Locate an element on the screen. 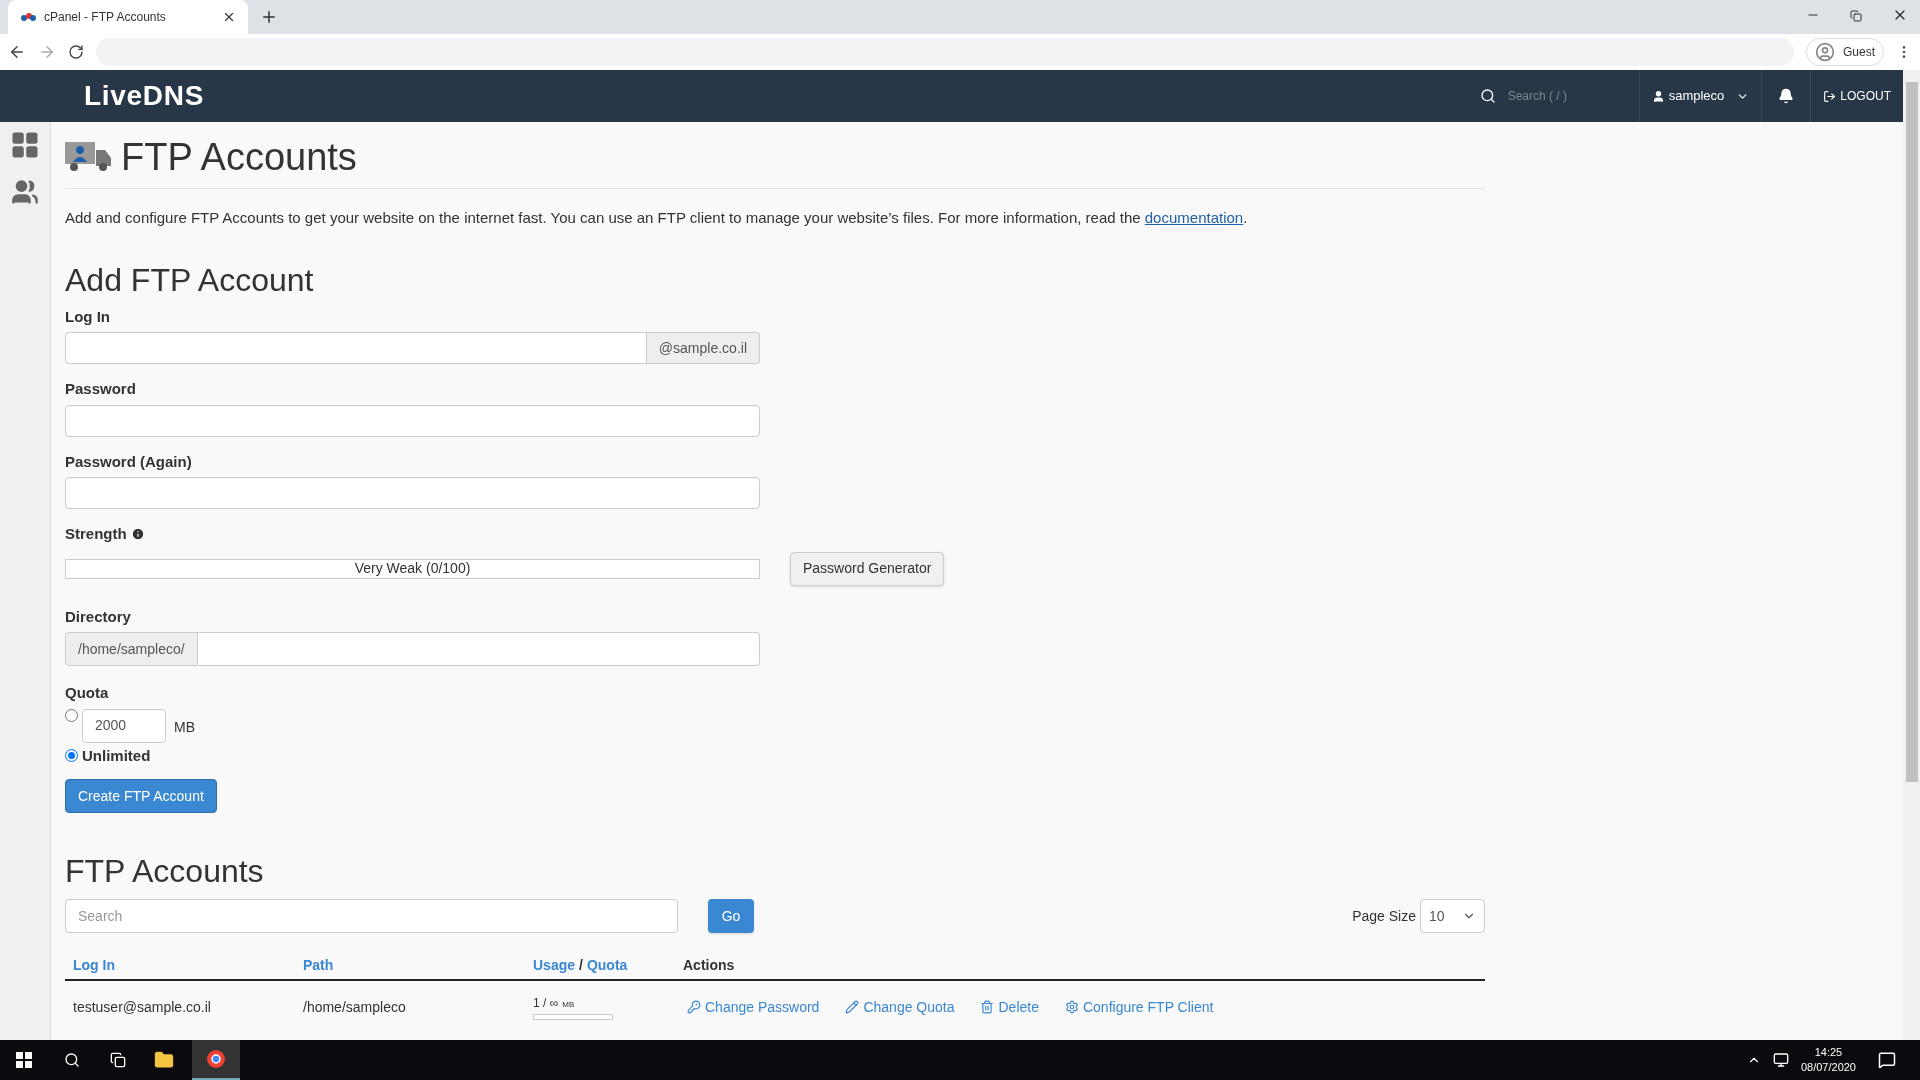 Image resolution: width=1920 pixels, height=1080 pixels. user-icon is located at coordinates (1658, 96).